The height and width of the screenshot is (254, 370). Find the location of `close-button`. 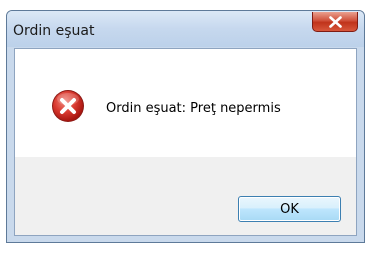

close-button is located at coordinates (335, 22).